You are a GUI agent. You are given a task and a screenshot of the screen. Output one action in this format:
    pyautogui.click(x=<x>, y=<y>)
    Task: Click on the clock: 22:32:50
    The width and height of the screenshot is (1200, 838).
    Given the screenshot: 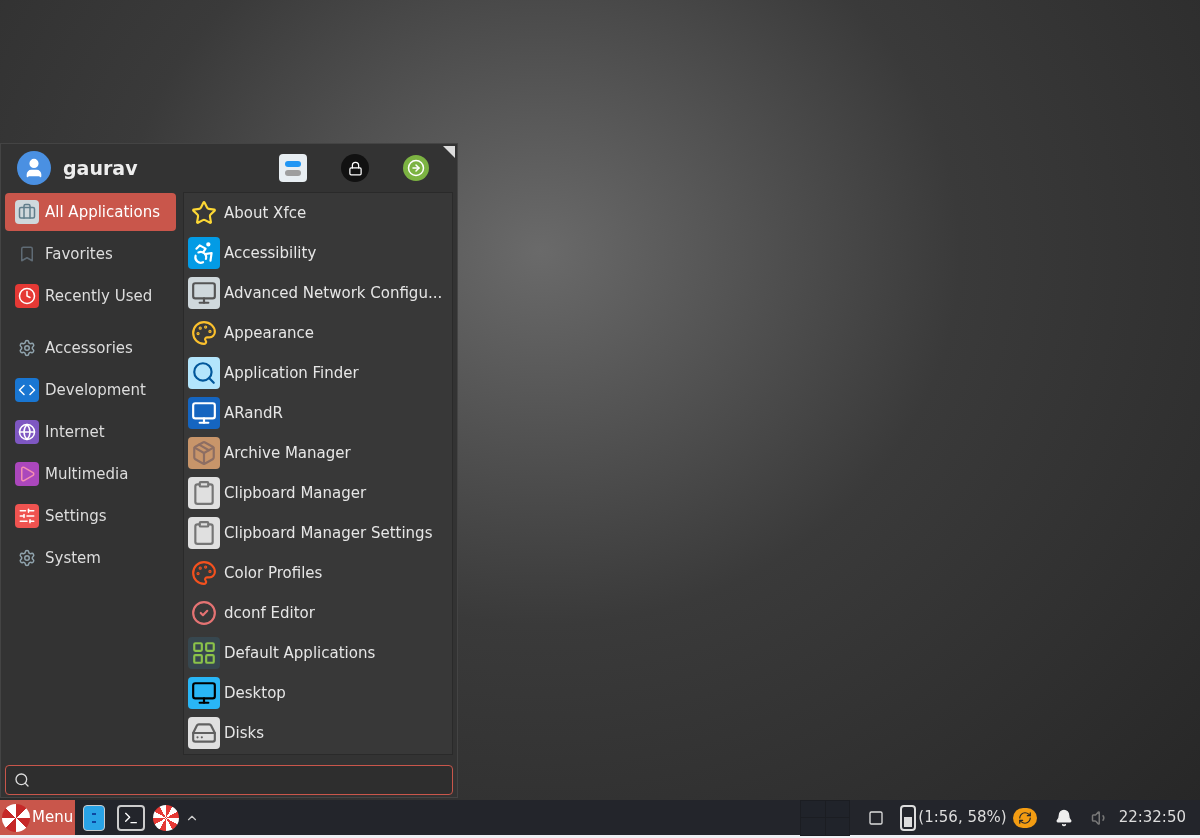 What is the action you would take?
    pyautogui.click(x=1152, y=817)
    